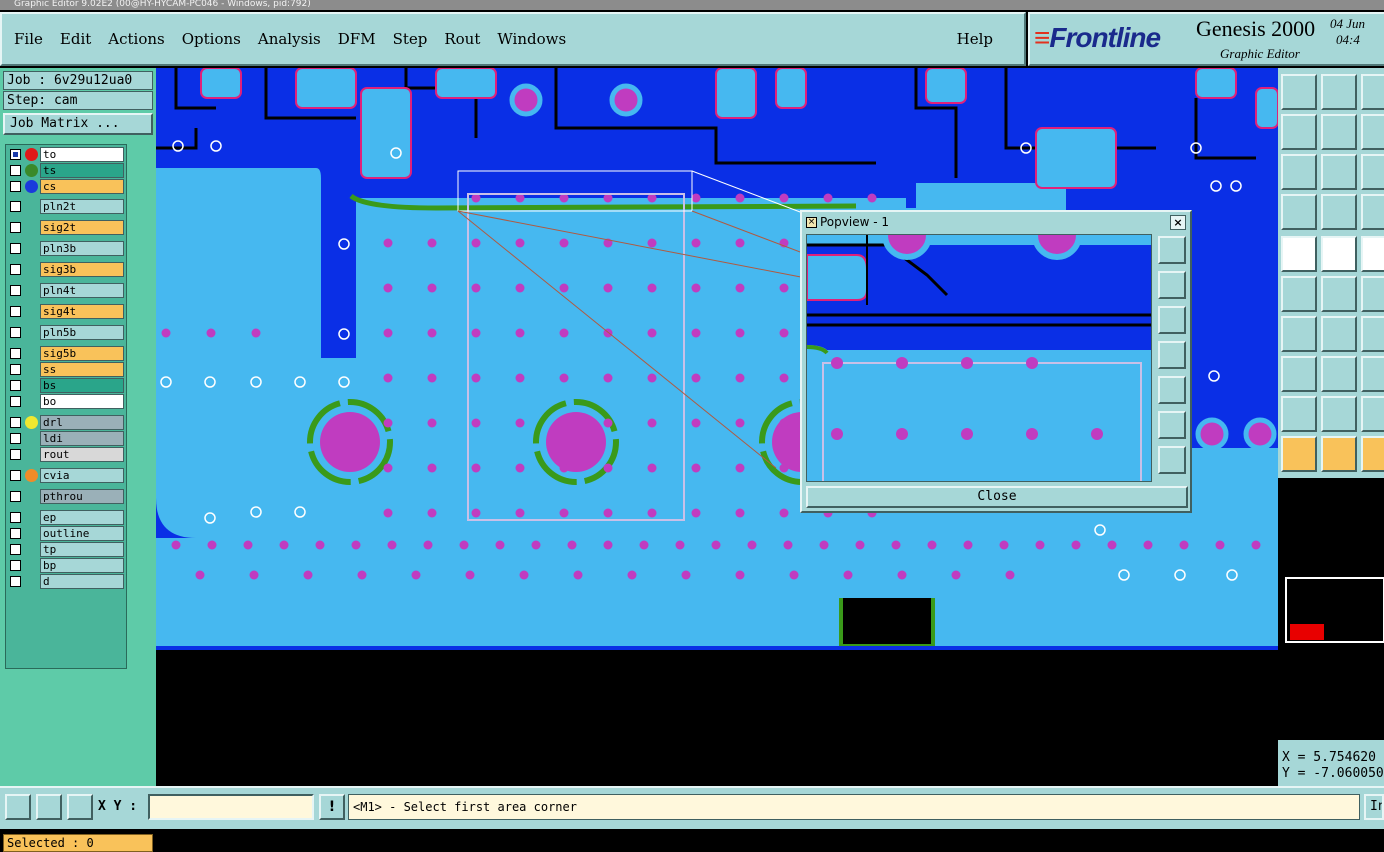 Image resolution: width=1384 pixels, height=852 pixels. Describe the element at coordinates (28, 39) in the screenshot. I see `menu-file: File` at that location.